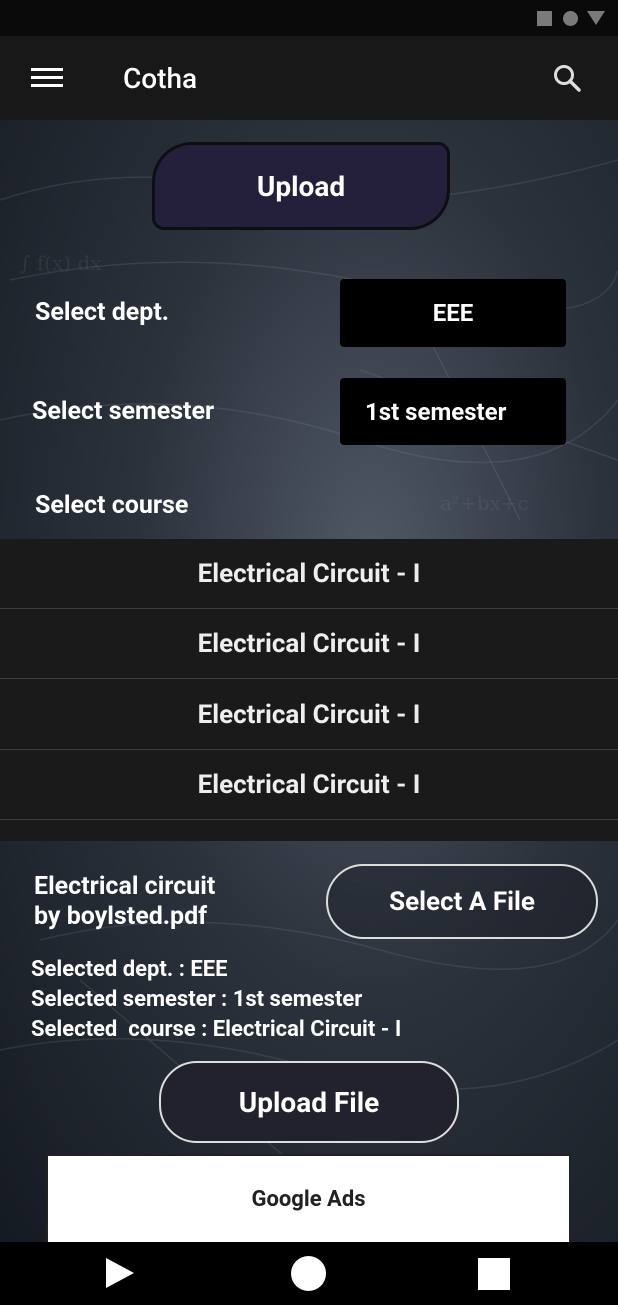  Describe the element at coordinates (309, 1102) in the screenshot. I see `upload-file-button: Upload File` at that location.